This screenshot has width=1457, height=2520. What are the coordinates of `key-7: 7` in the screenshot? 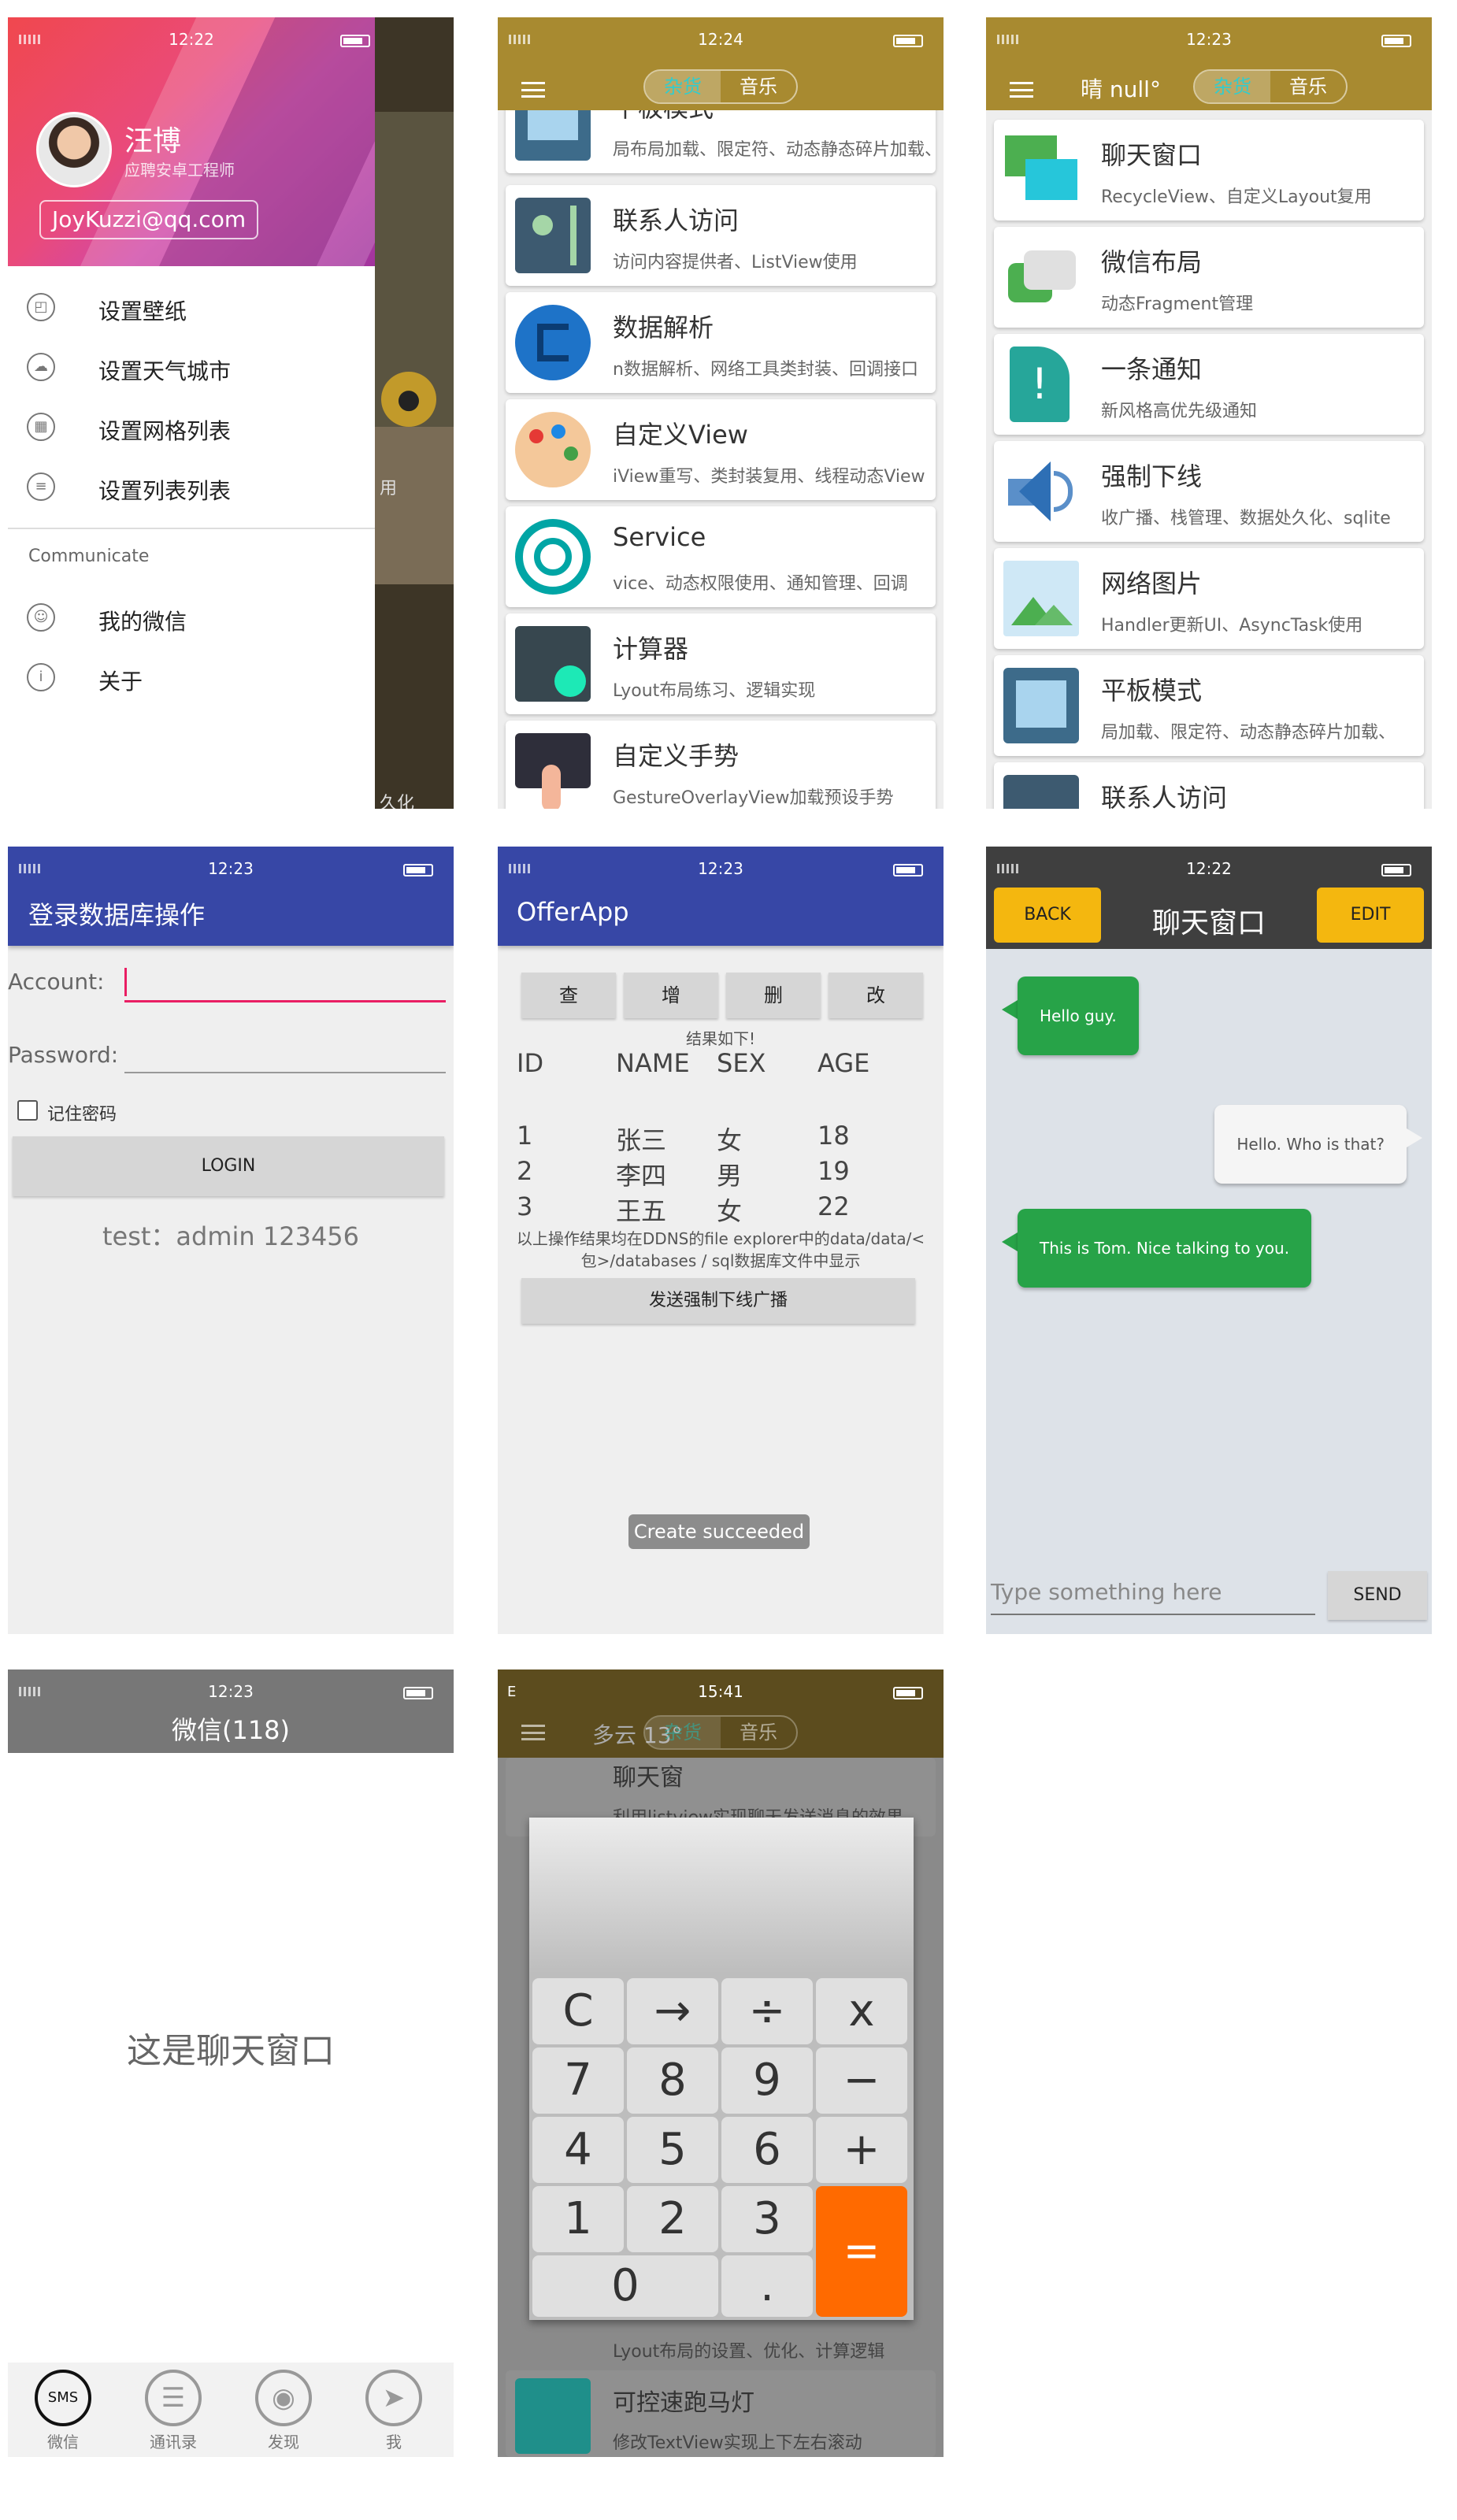 It's located at (578, 2081).